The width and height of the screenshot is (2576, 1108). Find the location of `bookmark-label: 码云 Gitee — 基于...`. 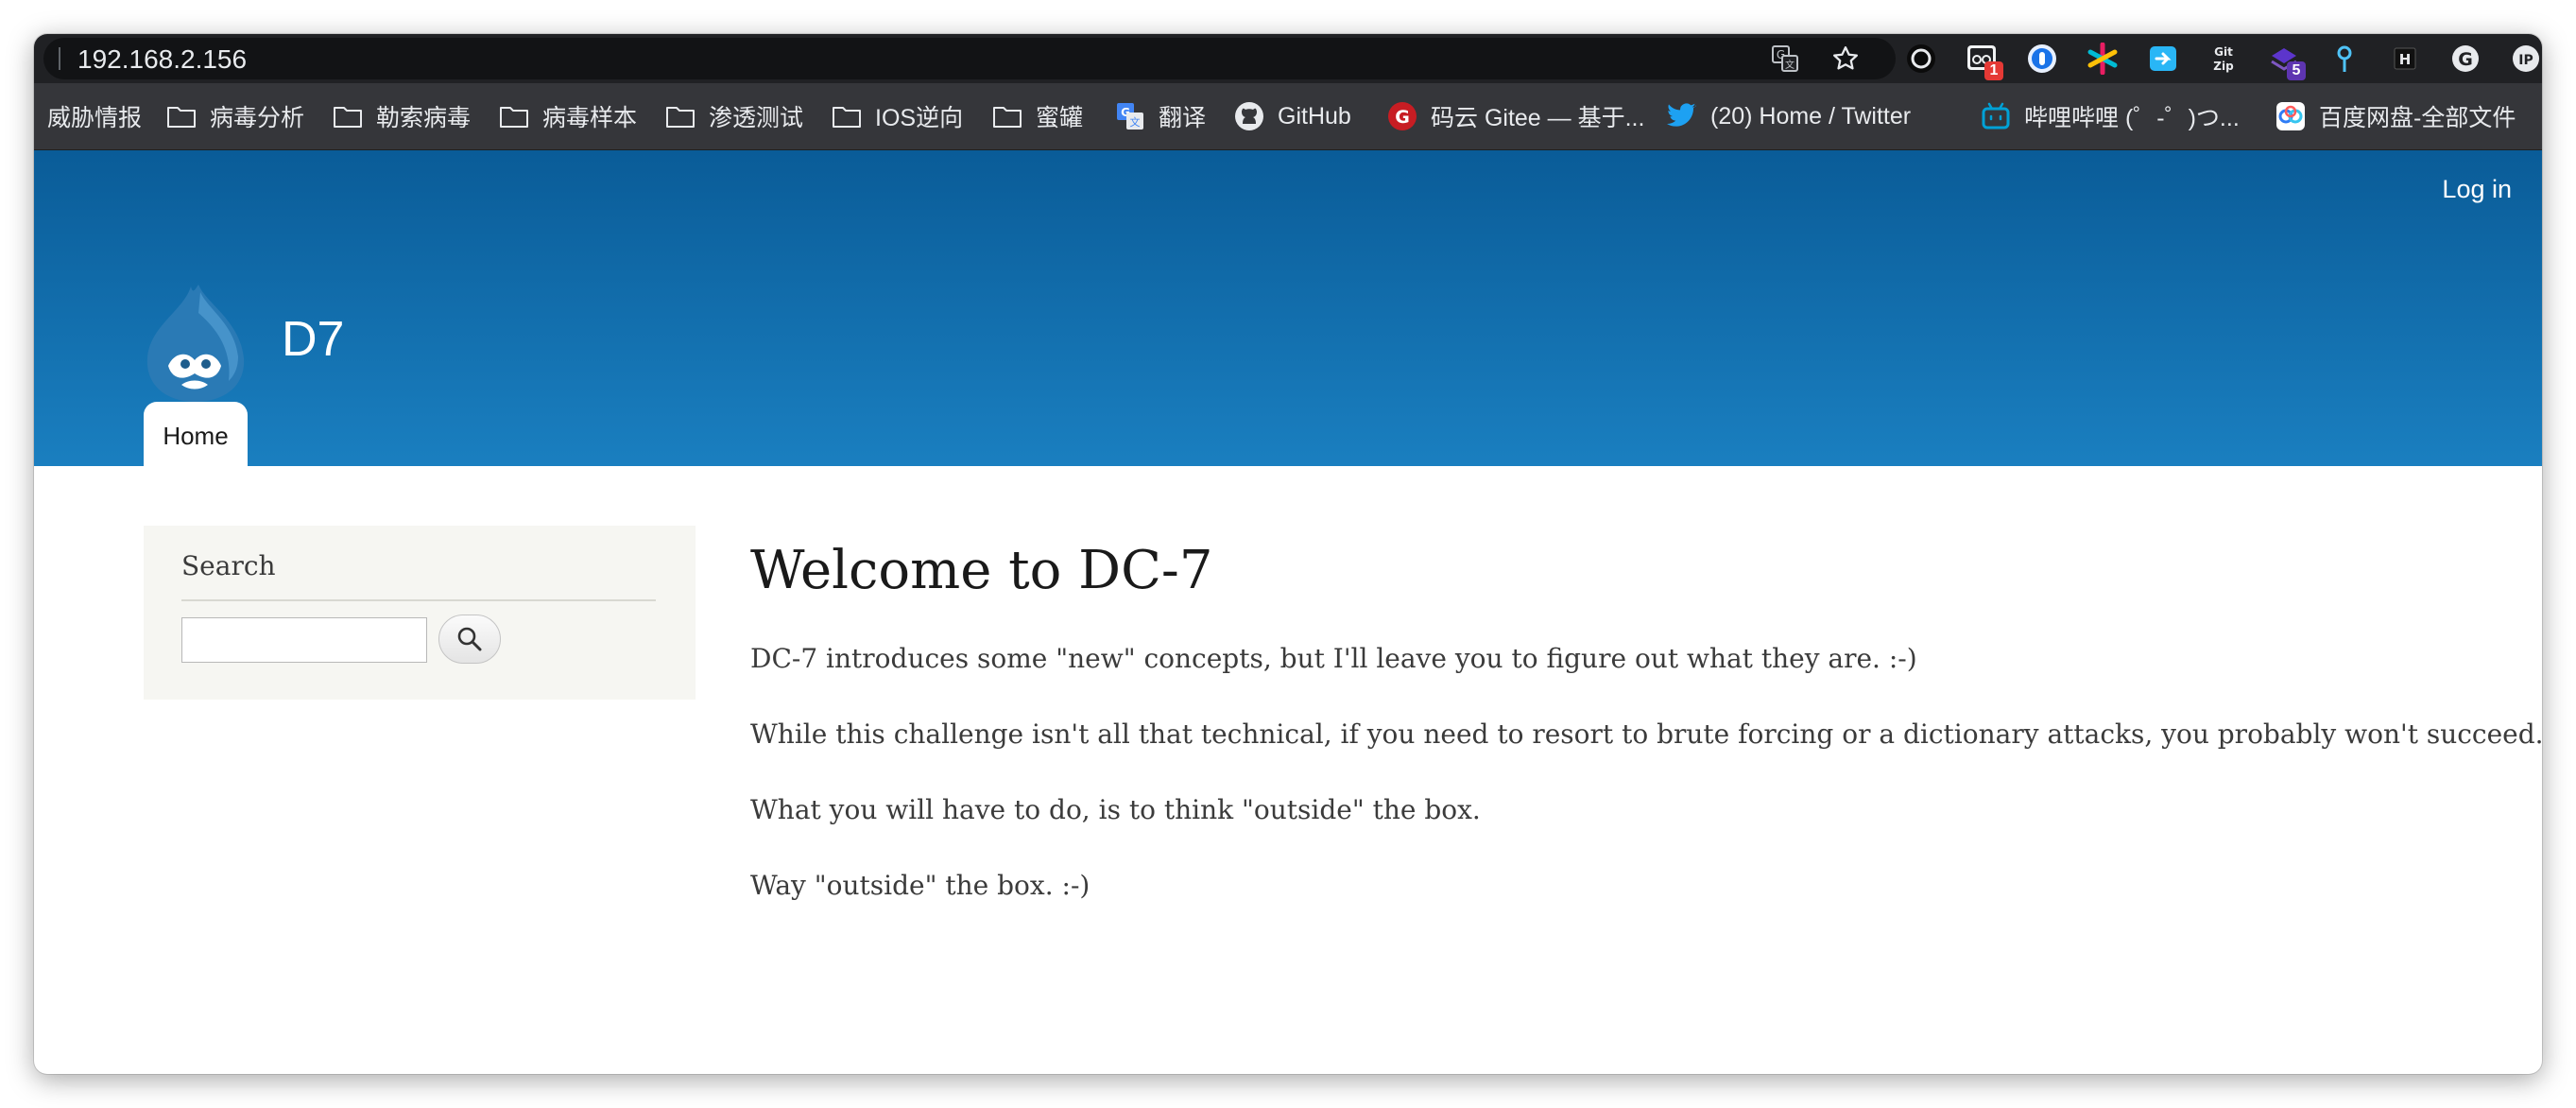

bookmark-label: 码云 Gitee — 基于... is located at coordinates (1538, 118).